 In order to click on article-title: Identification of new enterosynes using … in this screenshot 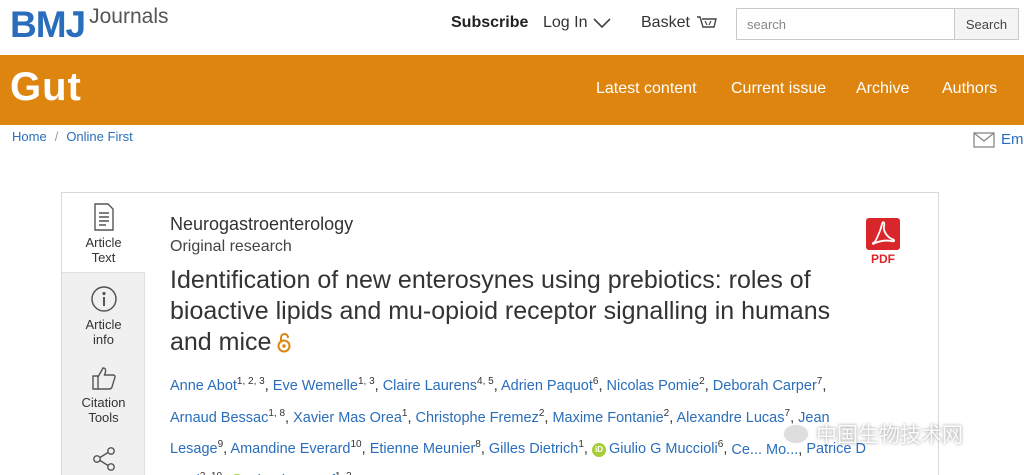, I will do `click(510, 311)`.